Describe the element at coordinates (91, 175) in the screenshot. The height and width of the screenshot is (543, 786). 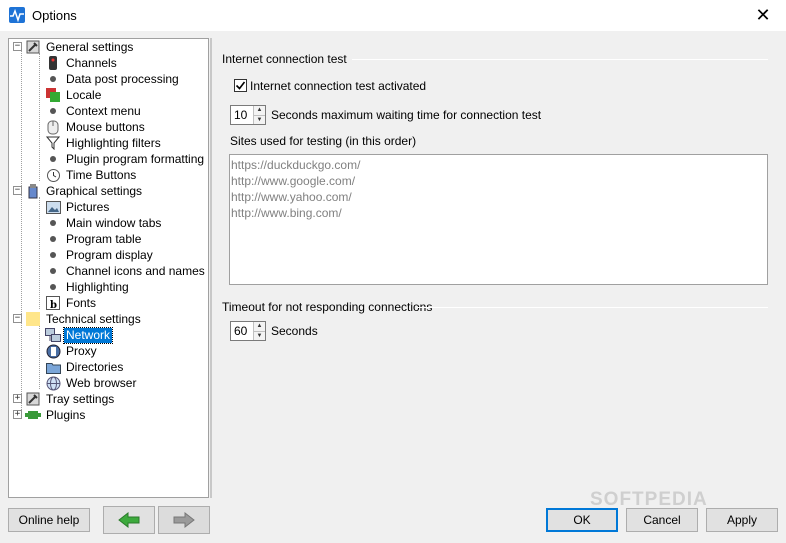
I see `tree-item-time-buttons: Time Buttons` at that location.